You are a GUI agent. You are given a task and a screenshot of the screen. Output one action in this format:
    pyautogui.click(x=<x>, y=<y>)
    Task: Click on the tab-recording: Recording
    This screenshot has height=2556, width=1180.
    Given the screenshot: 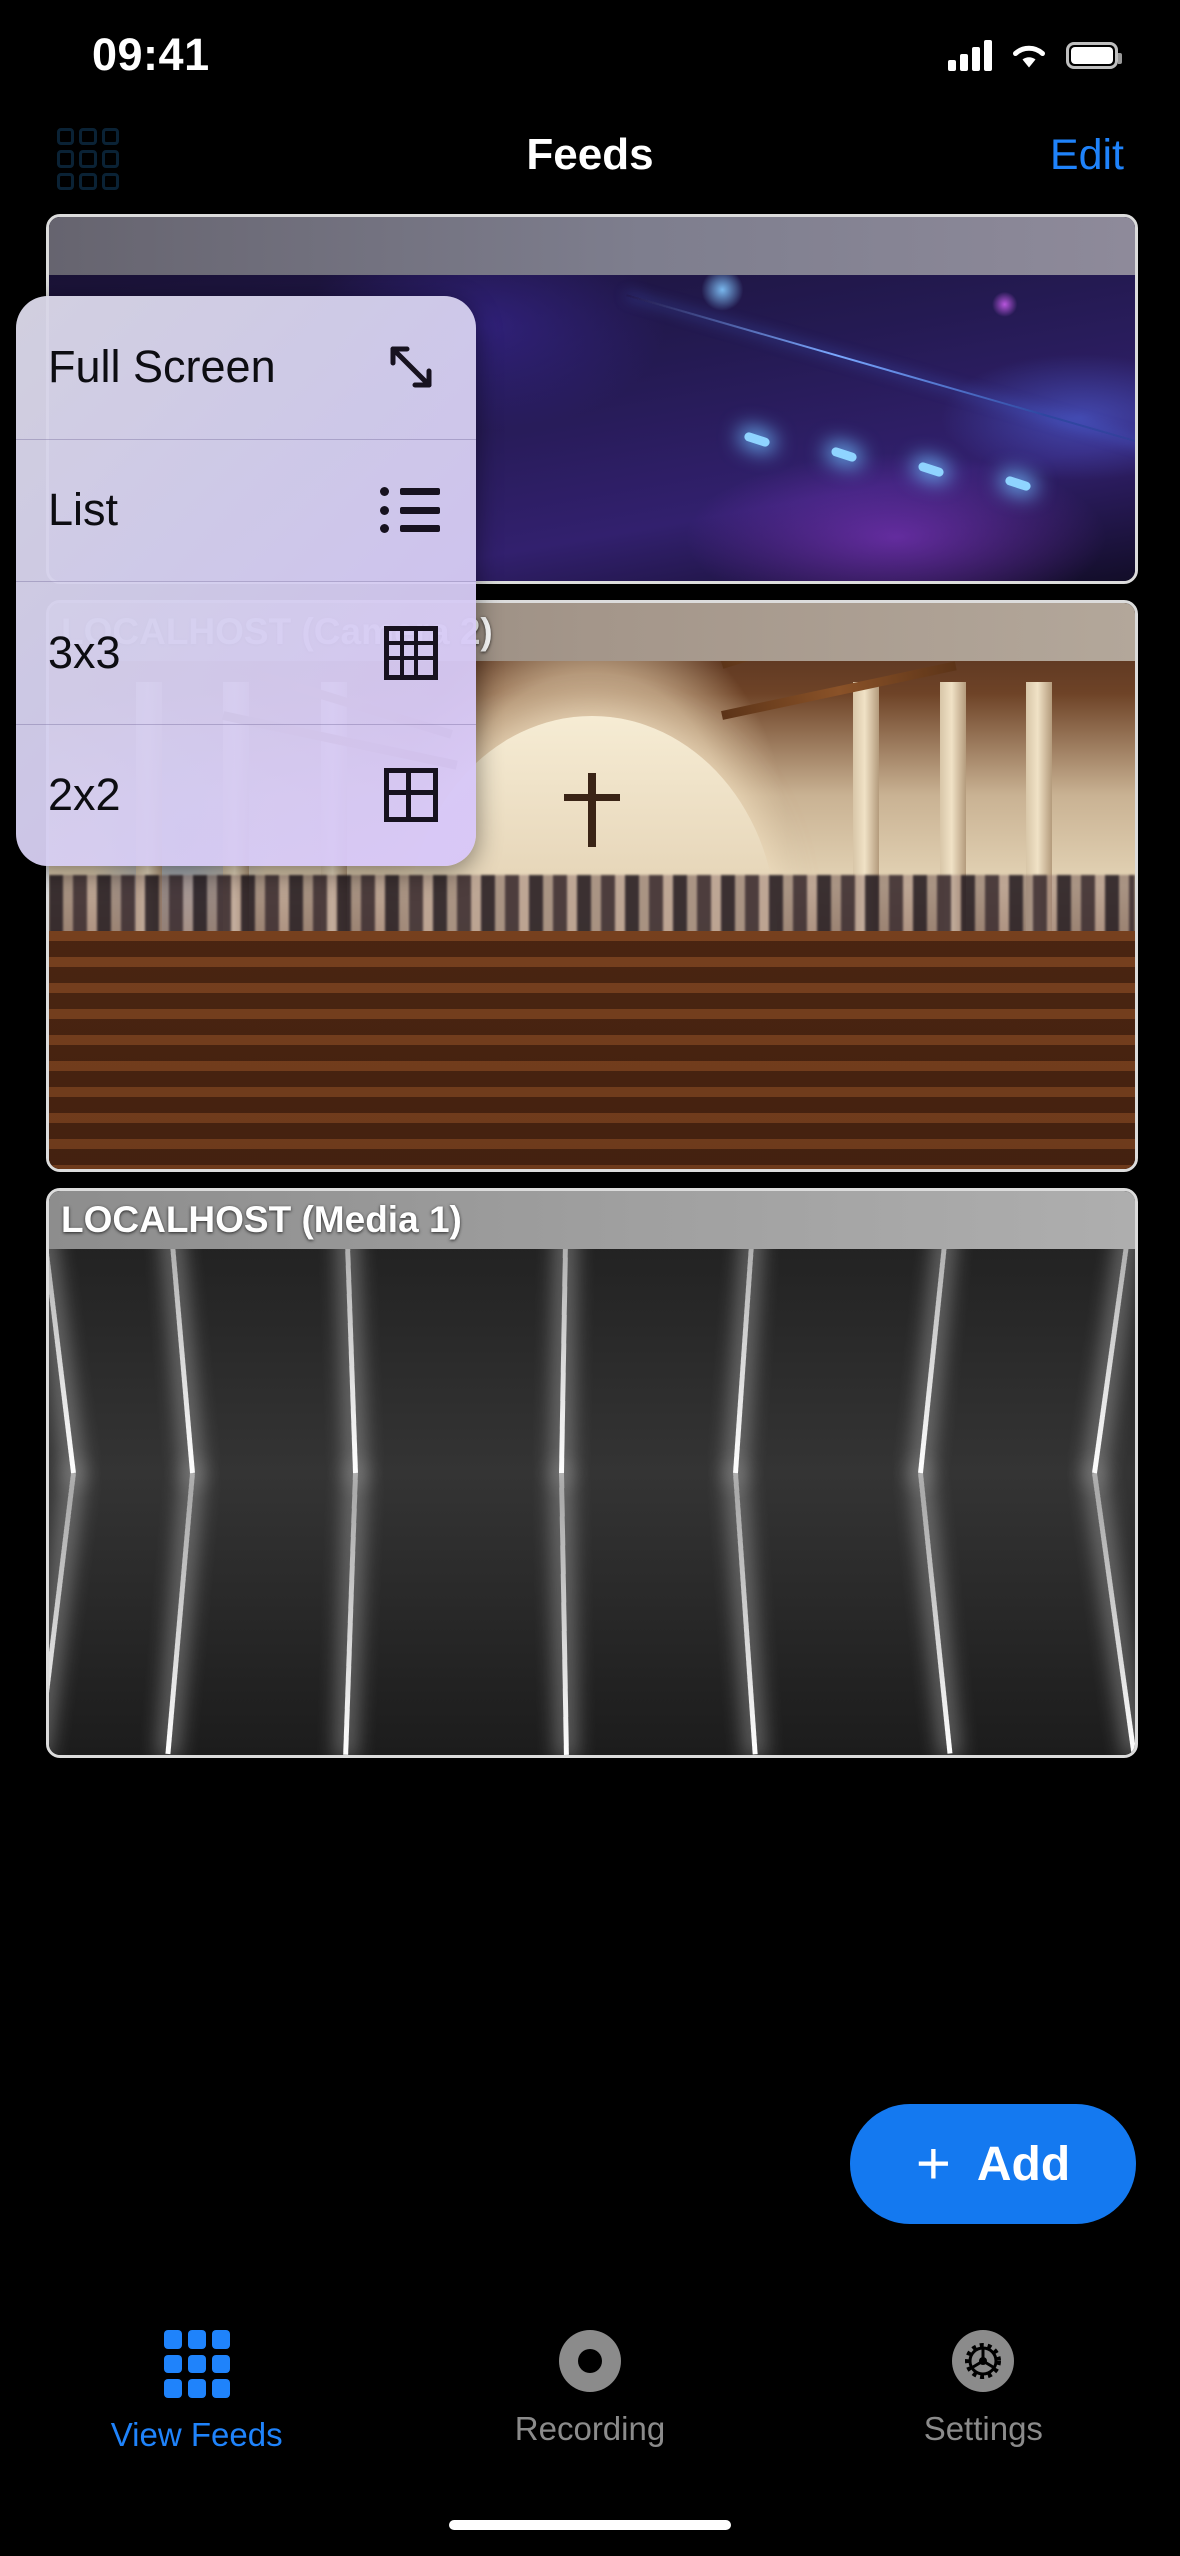 What is the action you would take?
    pyautogui.click(x=589, y=2389)
    